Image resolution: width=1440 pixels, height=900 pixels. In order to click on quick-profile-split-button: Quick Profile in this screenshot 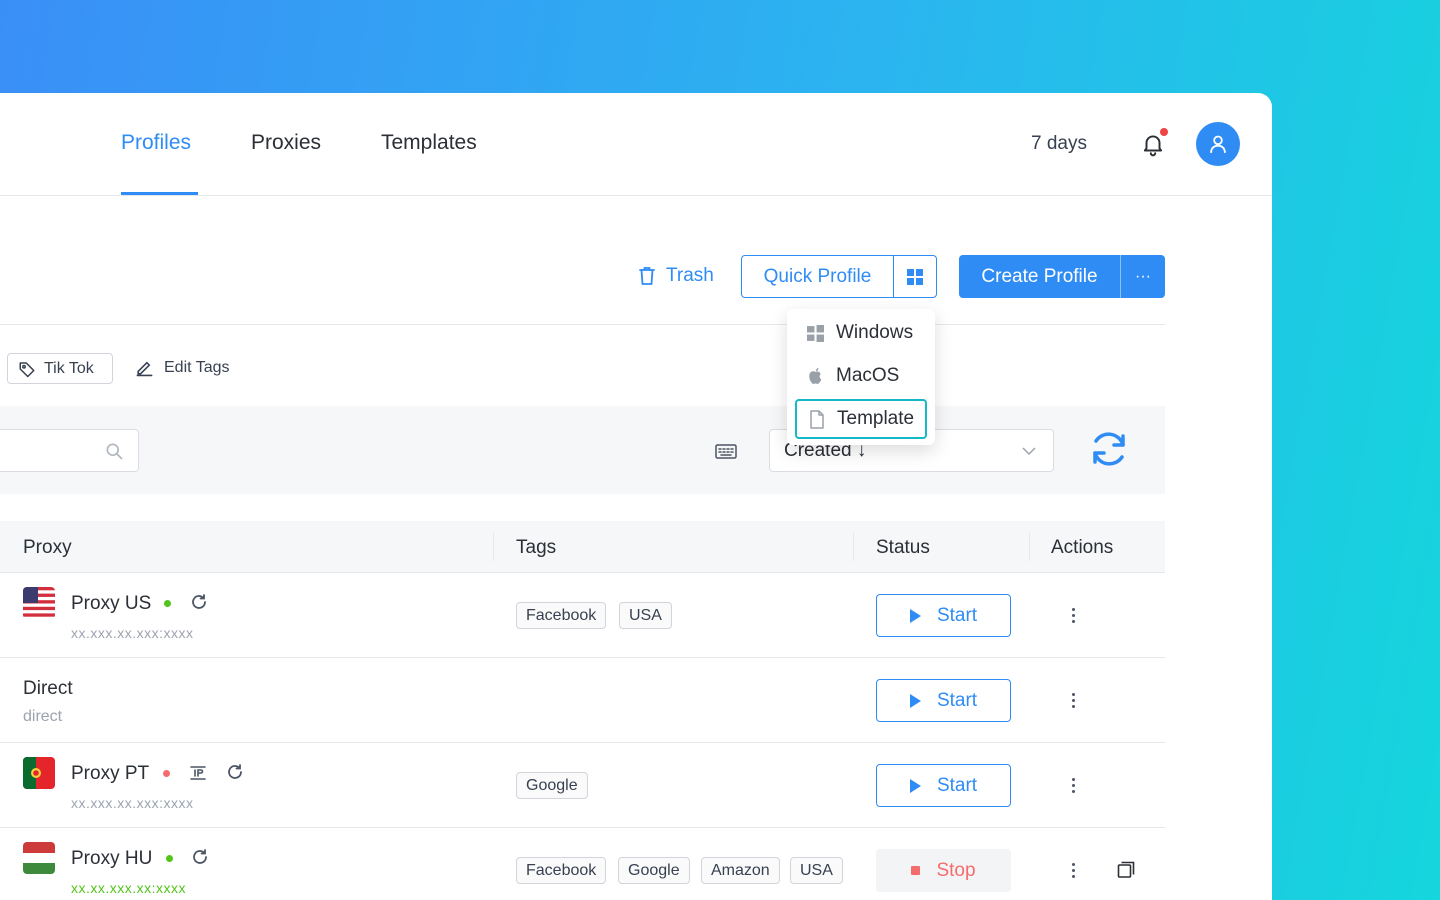, I will do `click(839, 276)`.